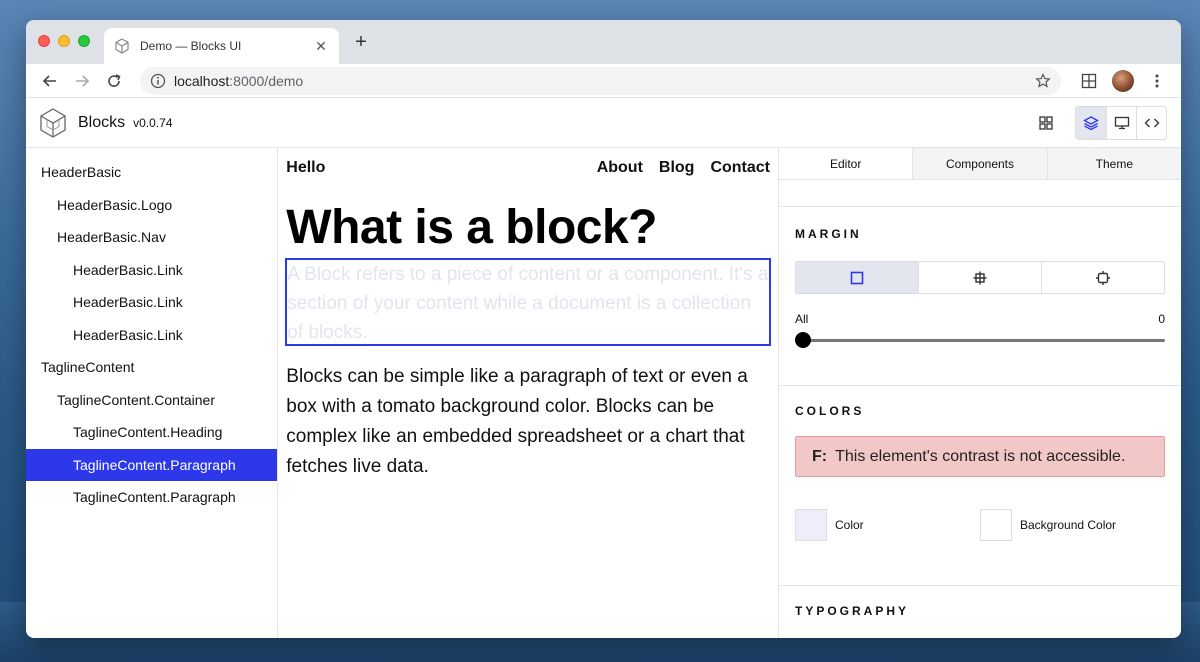 The height and width of the screenshot is (662, 1200). I want to click on tree-item: HeaderBasic, so click(151, 172).